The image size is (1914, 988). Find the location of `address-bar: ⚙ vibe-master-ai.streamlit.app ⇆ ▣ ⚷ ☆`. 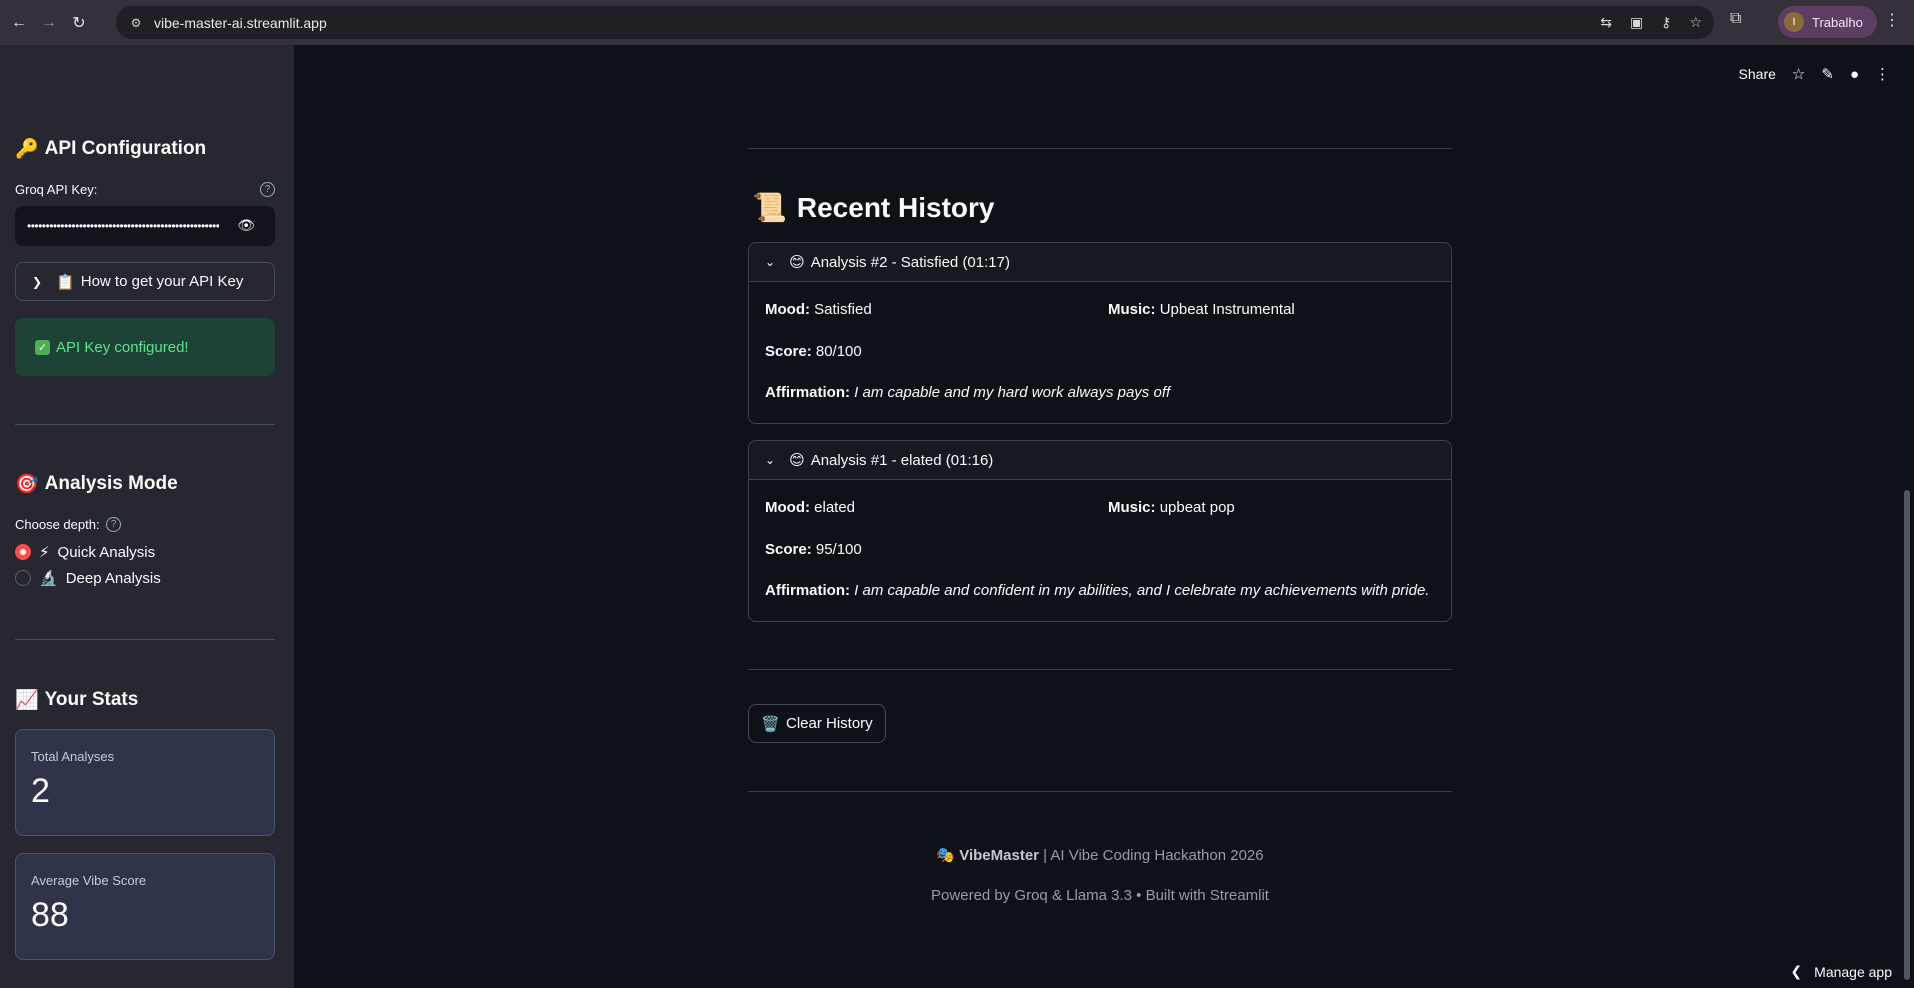

address-bar: ⚙ vibe-master-ai.streamlit.app ⇆ ▣ ⚷ ☆ is located at coordinates (915, 22).